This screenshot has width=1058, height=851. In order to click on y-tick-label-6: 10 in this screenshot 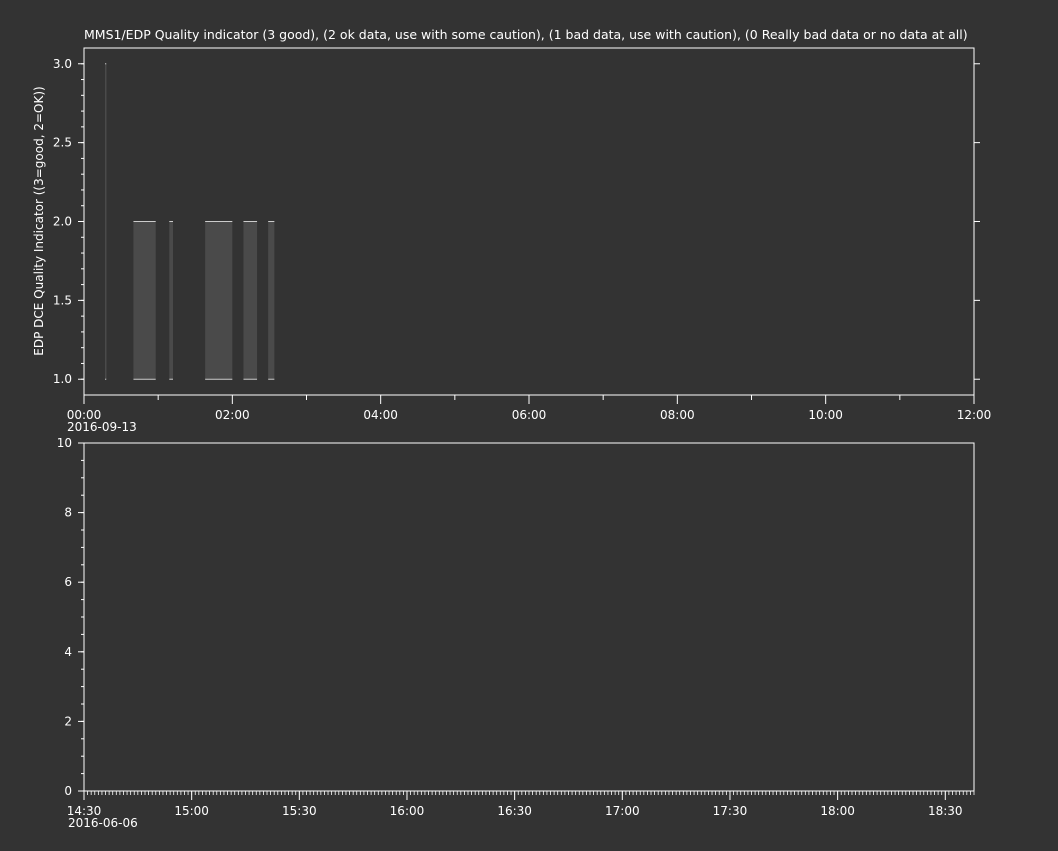, I will do `click(64, 443)`.